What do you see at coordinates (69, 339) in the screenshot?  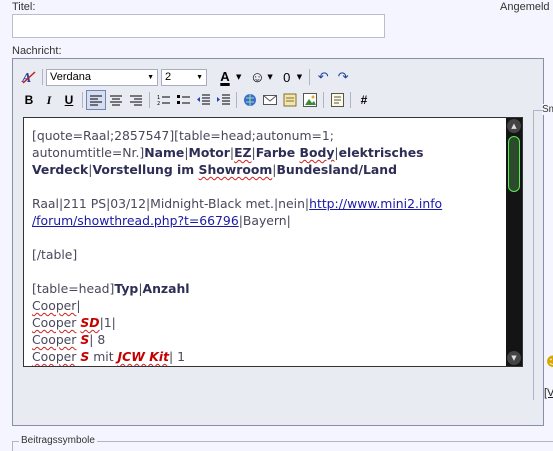 I see `editor-line: Cooper S| 8` at bounding box center [69, 339].